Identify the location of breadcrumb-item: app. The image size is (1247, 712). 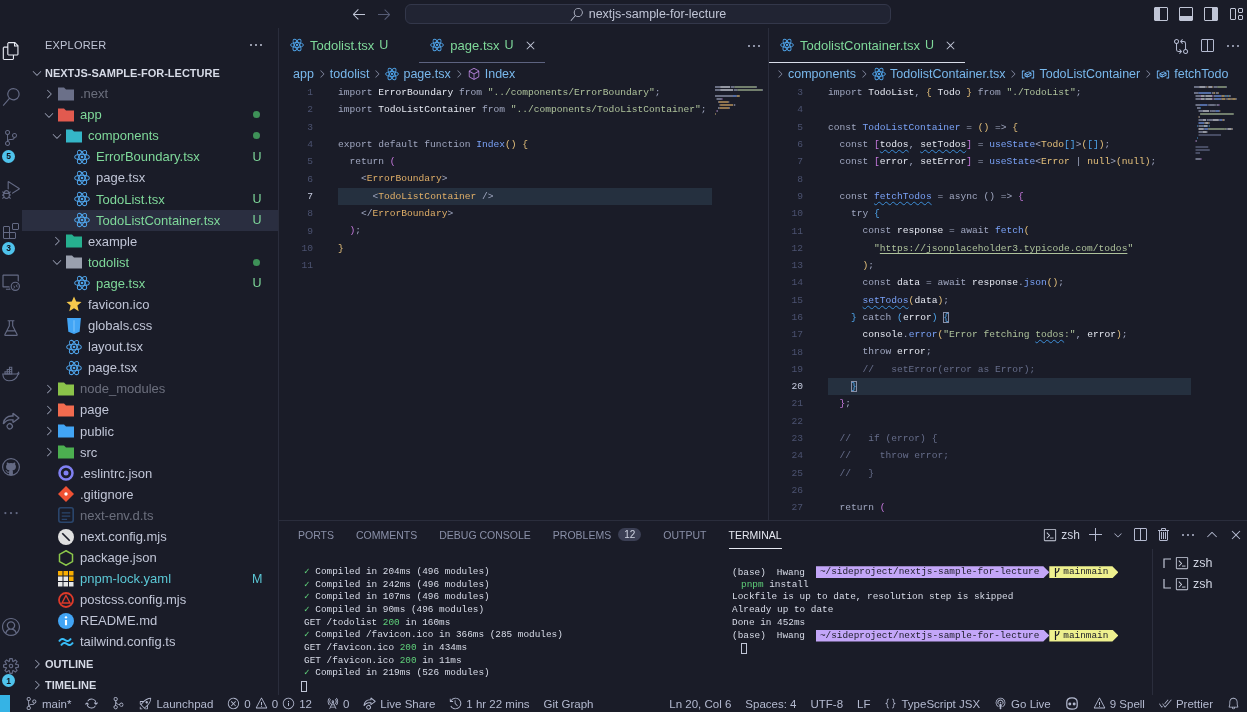
(303, 73).